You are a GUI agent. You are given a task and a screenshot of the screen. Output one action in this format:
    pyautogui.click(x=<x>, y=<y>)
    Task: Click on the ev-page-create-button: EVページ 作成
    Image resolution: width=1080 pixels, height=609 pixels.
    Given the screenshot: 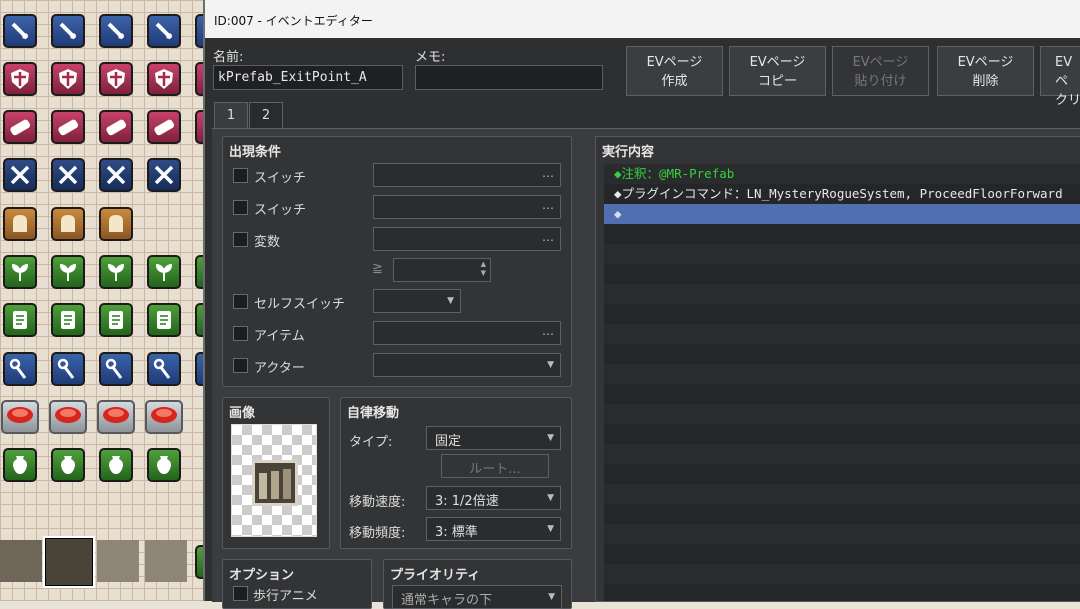 What is the action you would take?
    pyautogui.click(x=674, y=71)
    